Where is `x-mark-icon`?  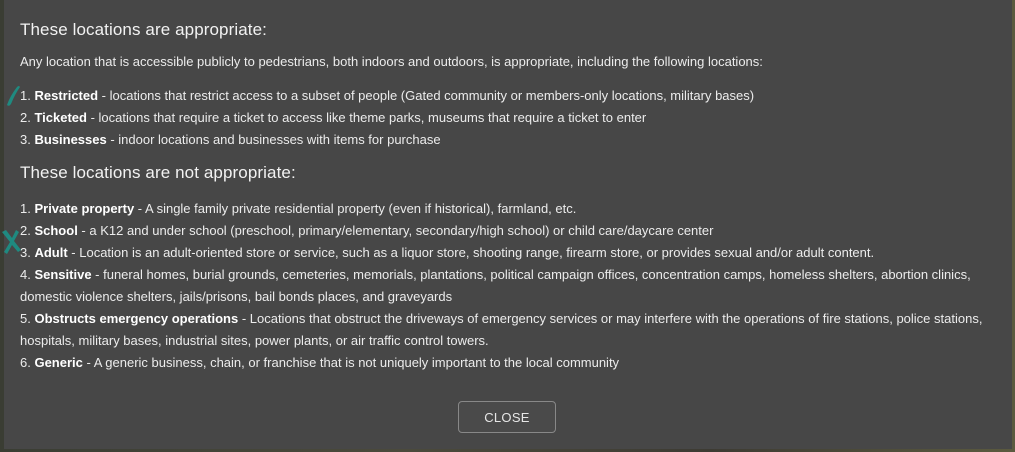
x-mark-icon is located at coordinates (11, 242).